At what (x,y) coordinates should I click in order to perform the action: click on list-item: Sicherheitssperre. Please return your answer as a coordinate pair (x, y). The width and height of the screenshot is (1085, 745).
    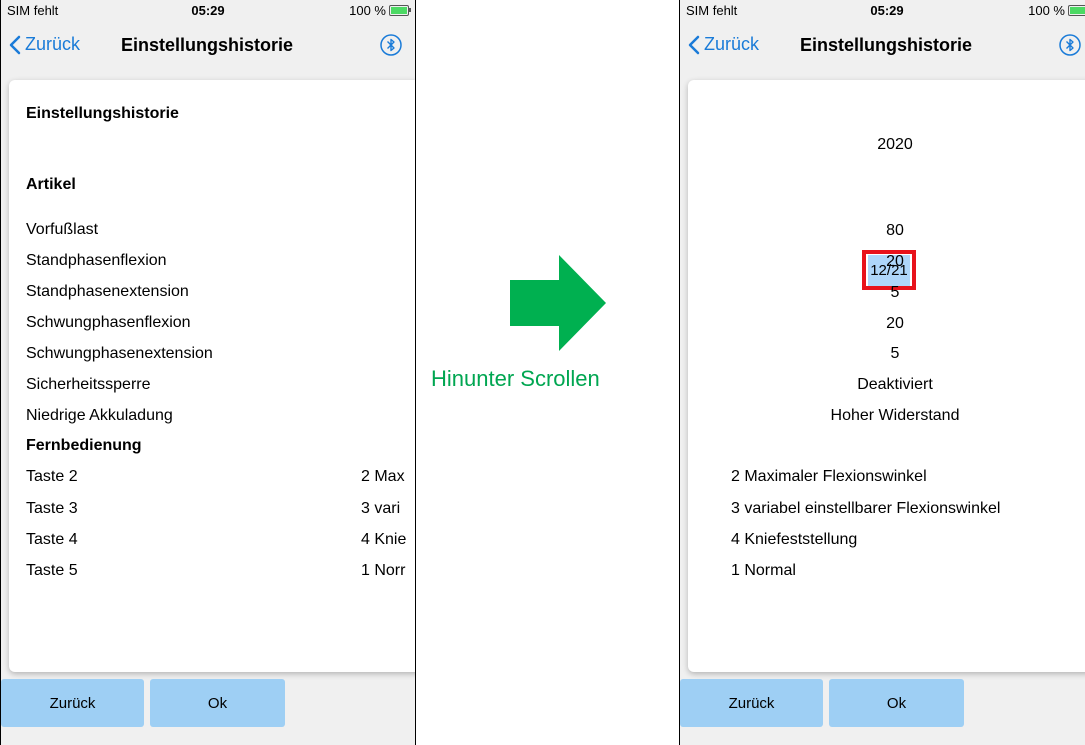
    Looking at the image, I should click on (88, 384).